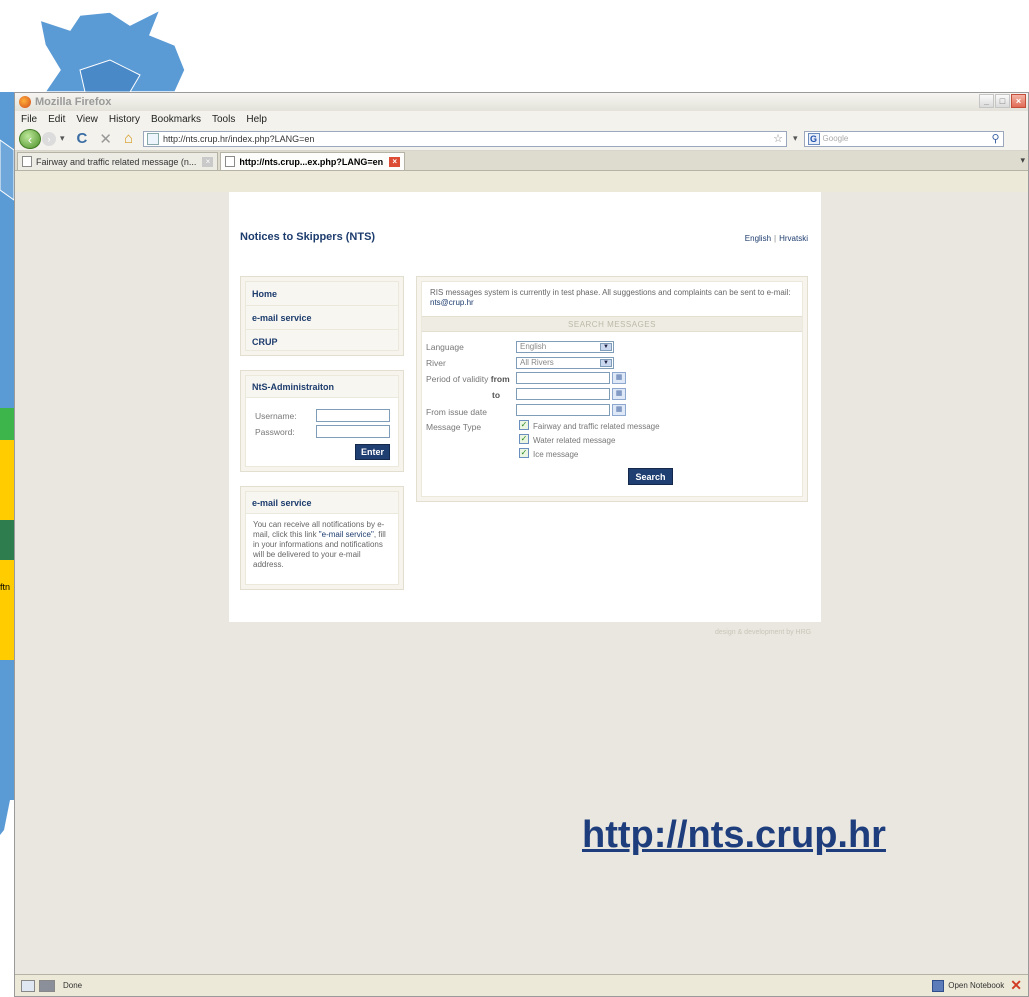  Describe the element at coordinates (452, 302) in the screenshot. I see `contact-email-link: nts@crup.hr` at that location.